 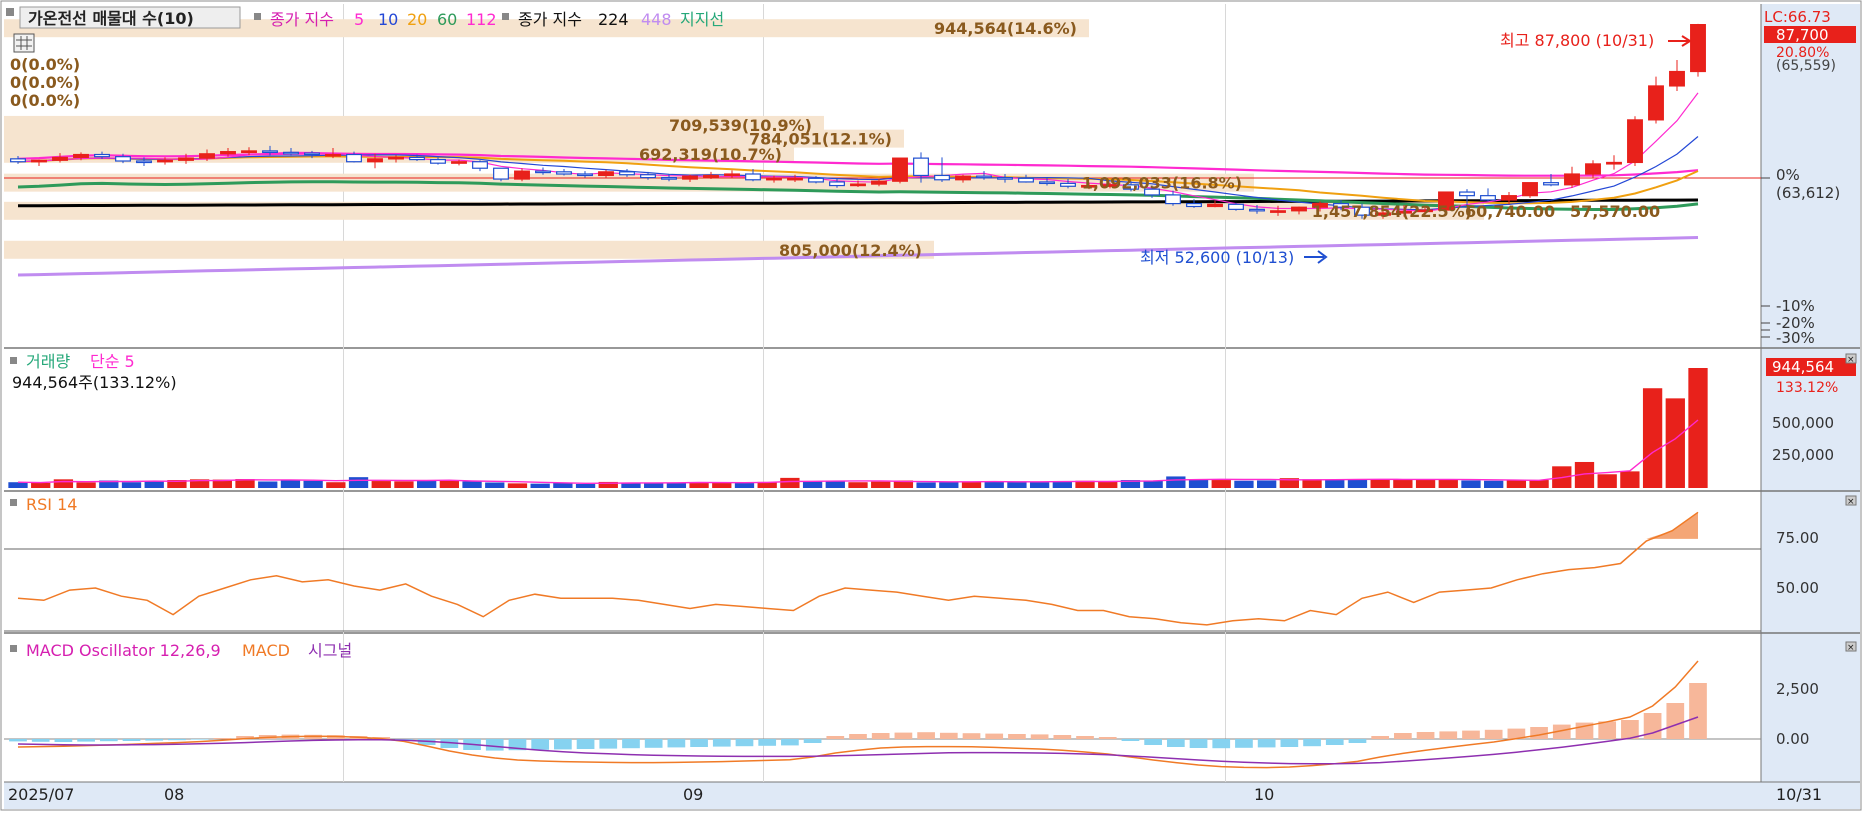 I want to click on grid-icon, so click(x=24, y=43).